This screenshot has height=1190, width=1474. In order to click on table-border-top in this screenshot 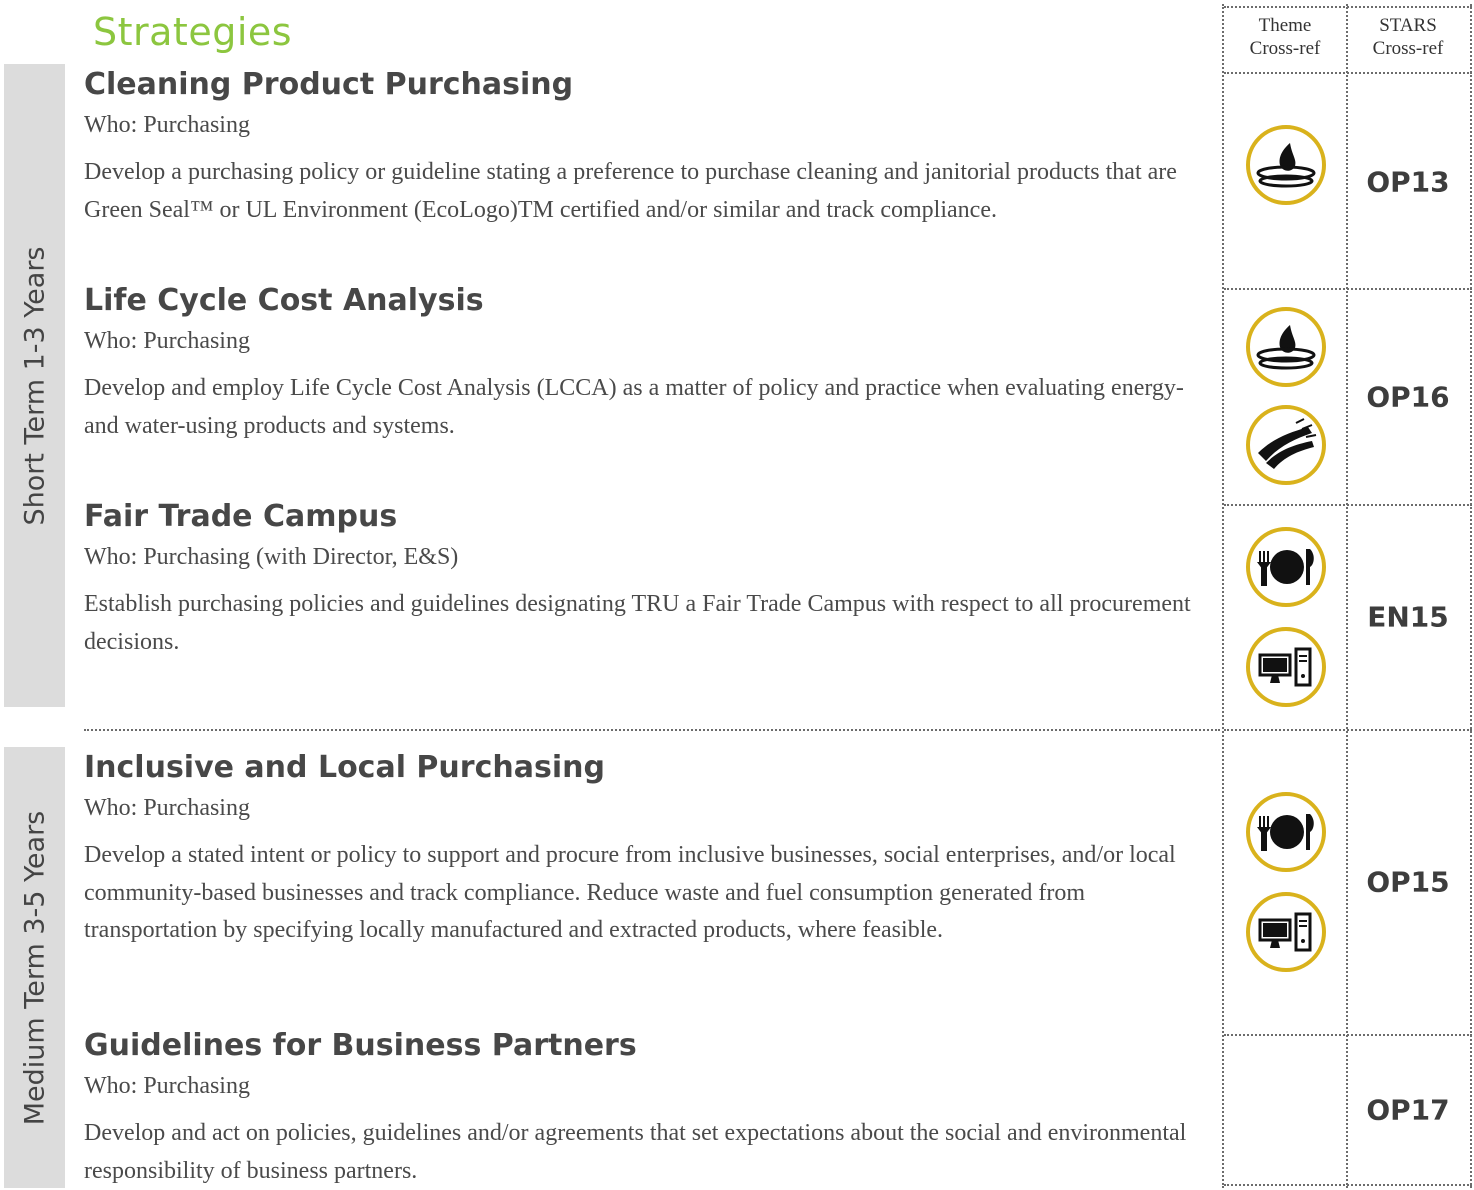, I will do `click(1348, 7)`.